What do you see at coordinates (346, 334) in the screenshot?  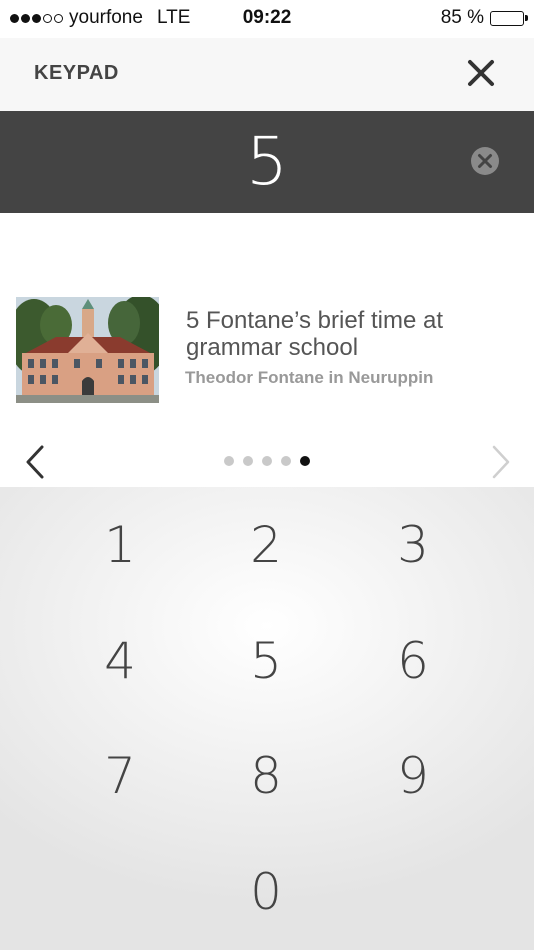 I see `result-title: 5 Fontane’s brief time at grammar school` at bounding box center [346, 334].